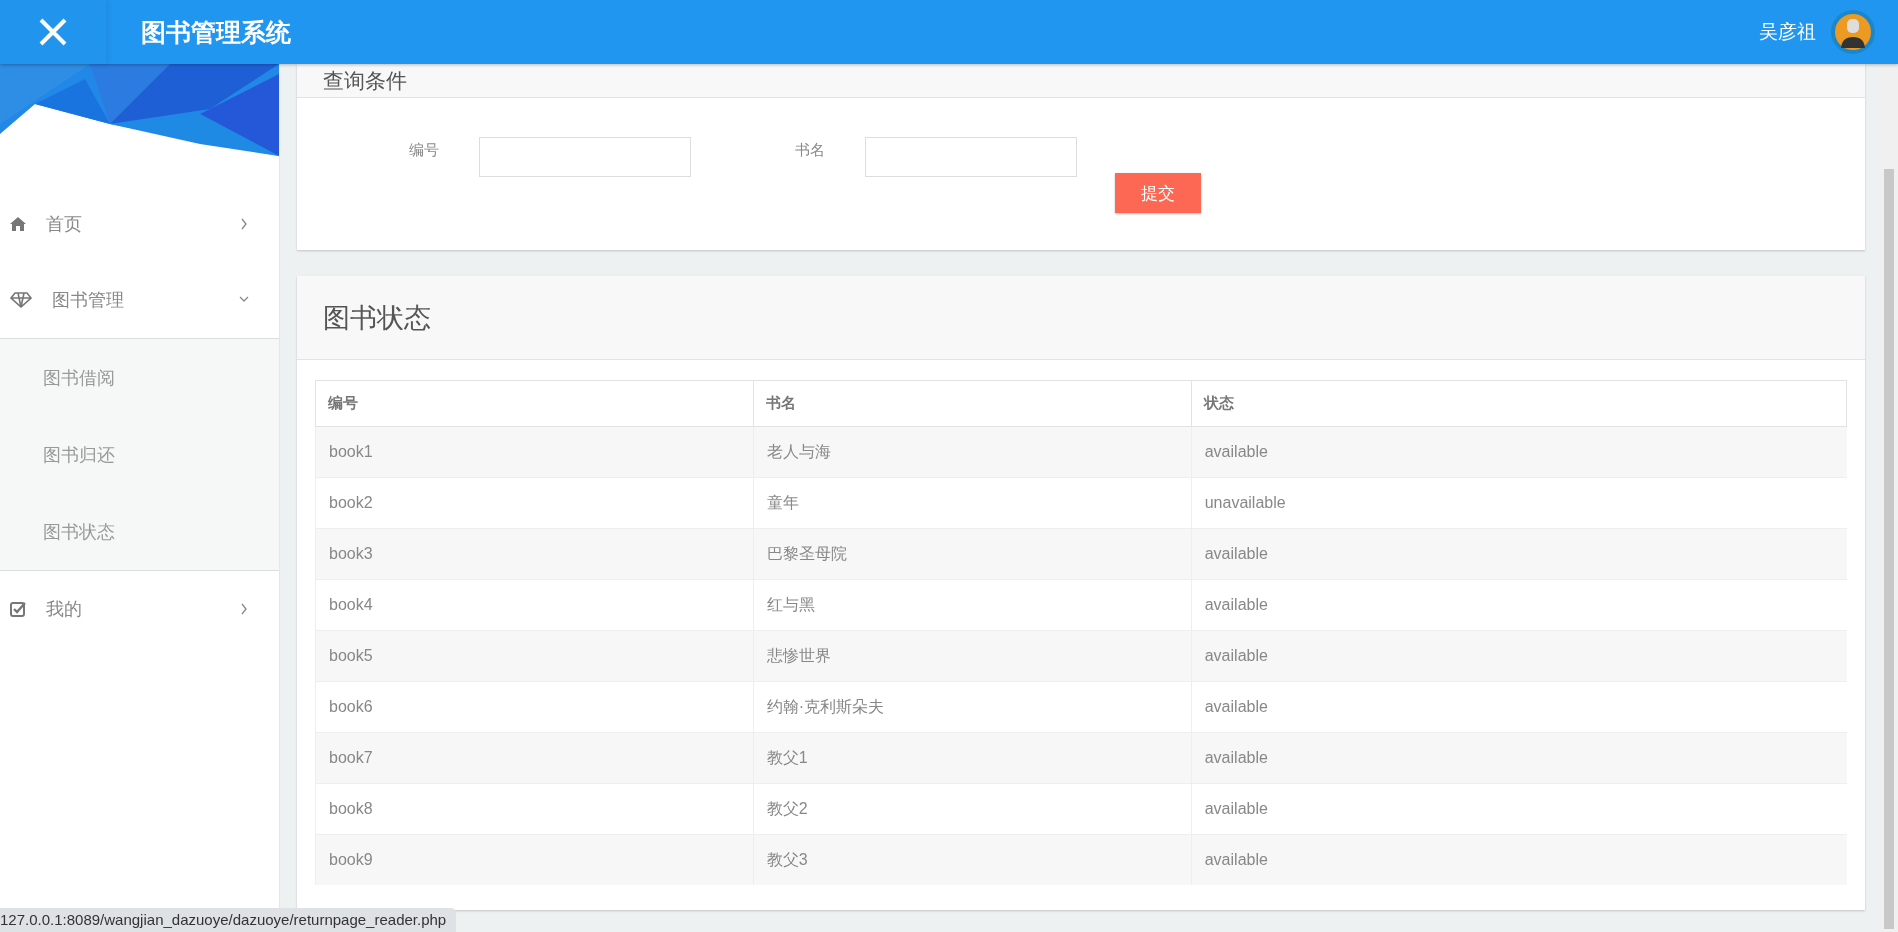 This screenshot has width=1898, height=932. What do you see at coordinates (21, 300) in the screenshot?
I see `diamond-icon` at bounding box center [21, 300].